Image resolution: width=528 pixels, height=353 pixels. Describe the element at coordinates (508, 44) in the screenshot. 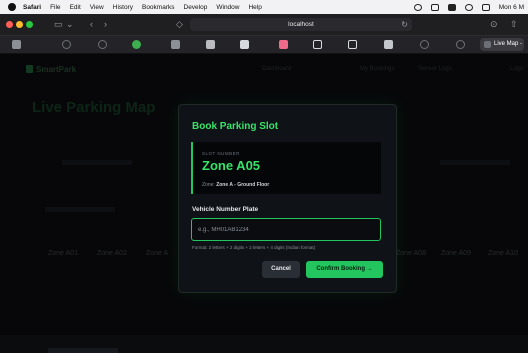

I see `tab-live-map-label: Live Map -` at that location.